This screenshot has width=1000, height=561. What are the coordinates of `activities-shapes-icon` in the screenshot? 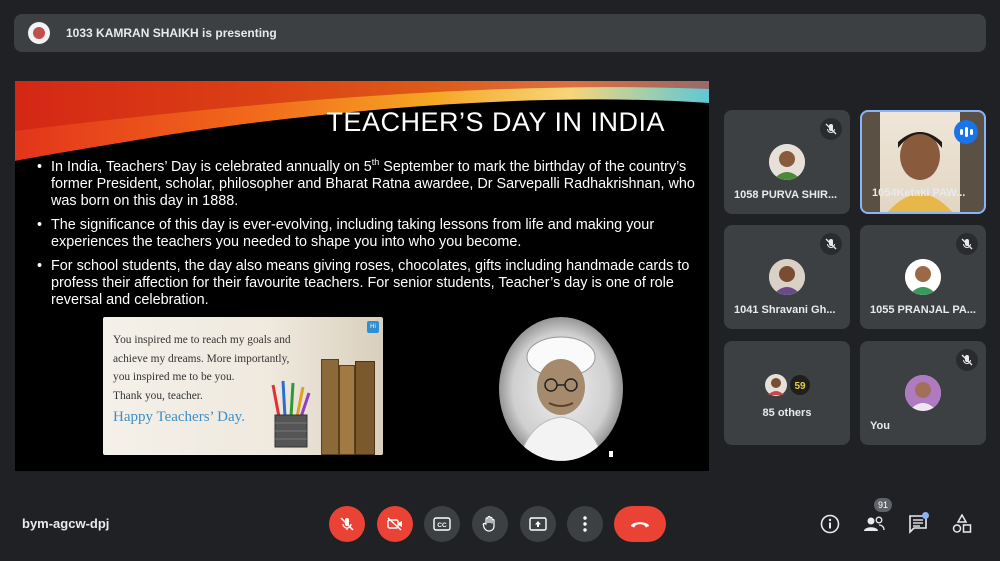 It's located at (962, 523).